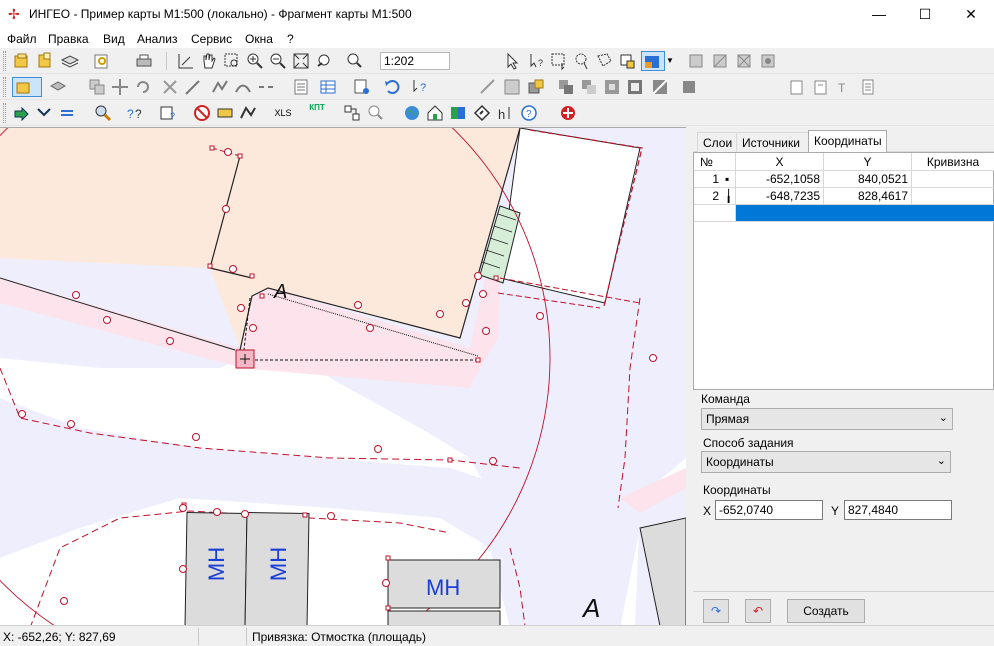 Image resolution: width=994 pixels, height=646 pixels. I want to click on minimize-button: —, so click(879, 15).